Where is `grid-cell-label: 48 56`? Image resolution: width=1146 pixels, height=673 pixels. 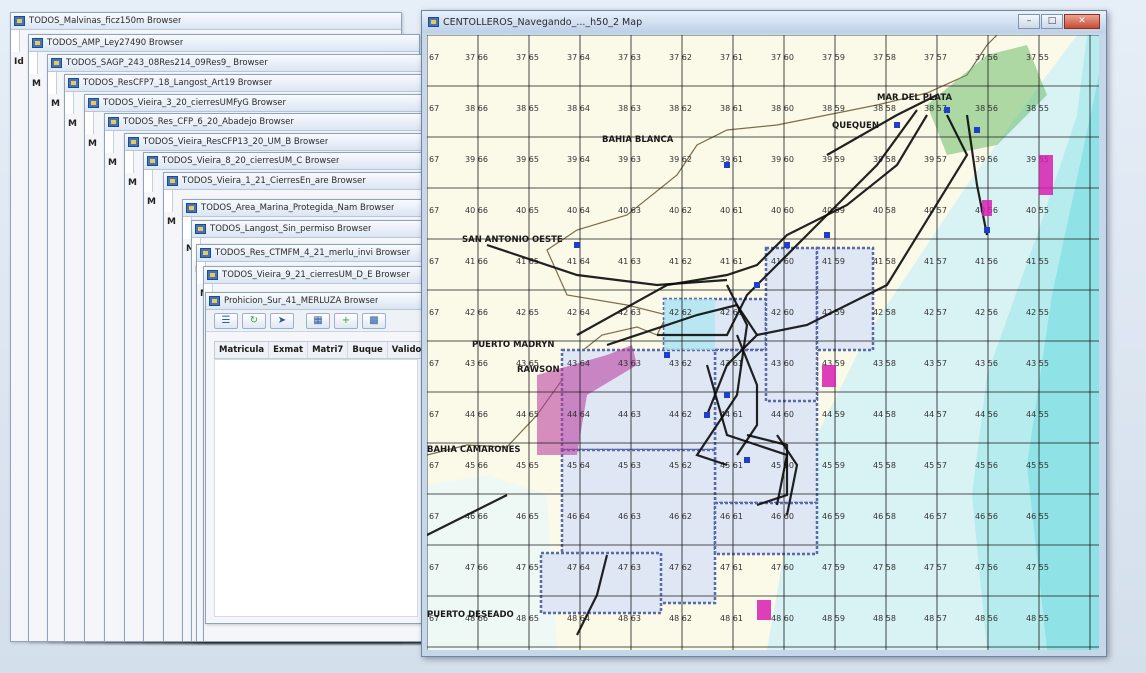 grid-cell-label: 48 56 is located at coordinates (986, 618).